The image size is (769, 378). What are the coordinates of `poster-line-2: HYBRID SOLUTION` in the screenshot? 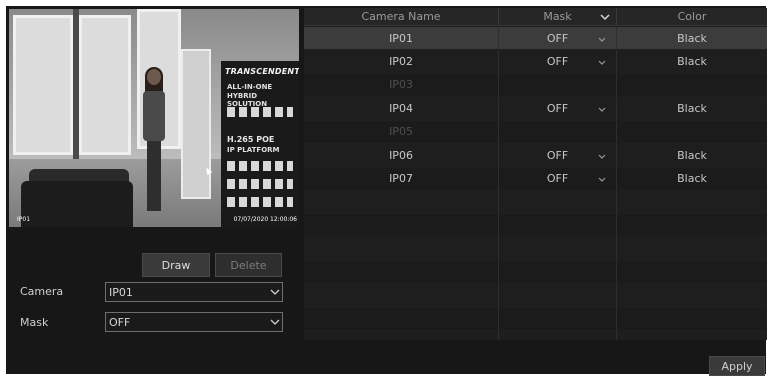 It's located at (247, 100).